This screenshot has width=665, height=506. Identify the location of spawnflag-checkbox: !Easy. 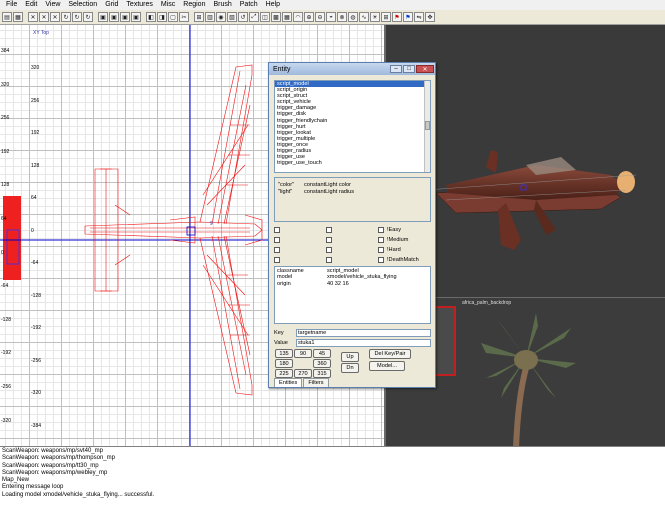
(389, 230).